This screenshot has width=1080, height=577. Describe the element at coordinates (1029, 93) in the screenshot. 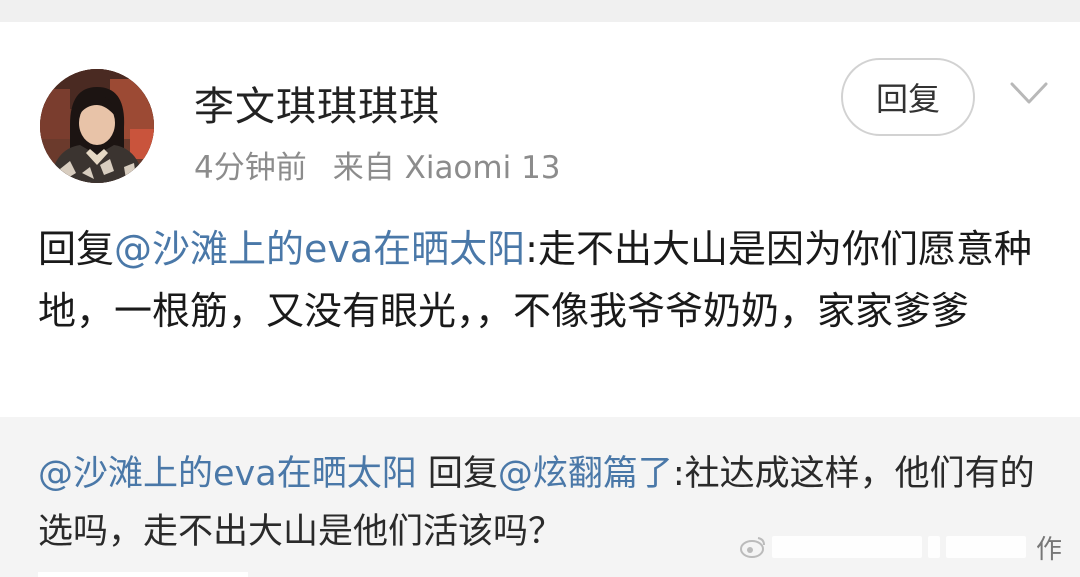

I see `chevron-down-icon` at that location.